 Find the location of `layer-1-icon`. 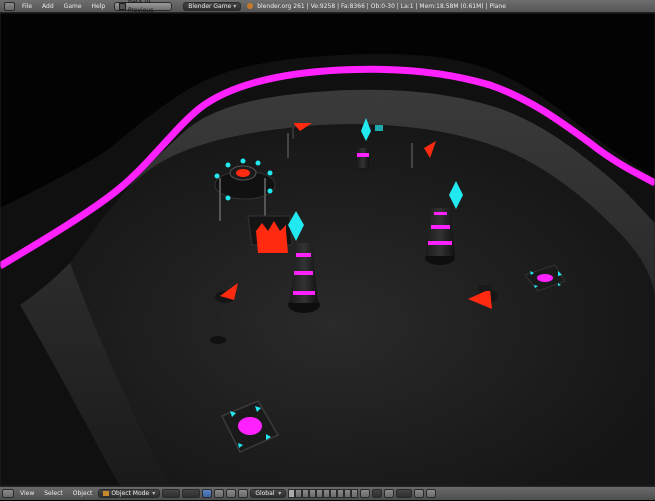

layer-1-icon is located at coordinates (292, 493).